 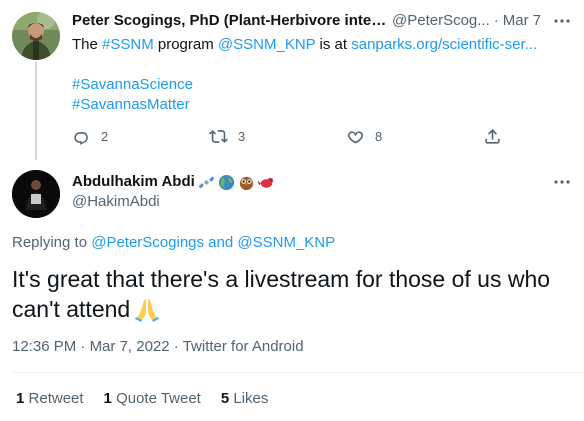 I want to click on likes-count: 5, so click(x=225, y=398).